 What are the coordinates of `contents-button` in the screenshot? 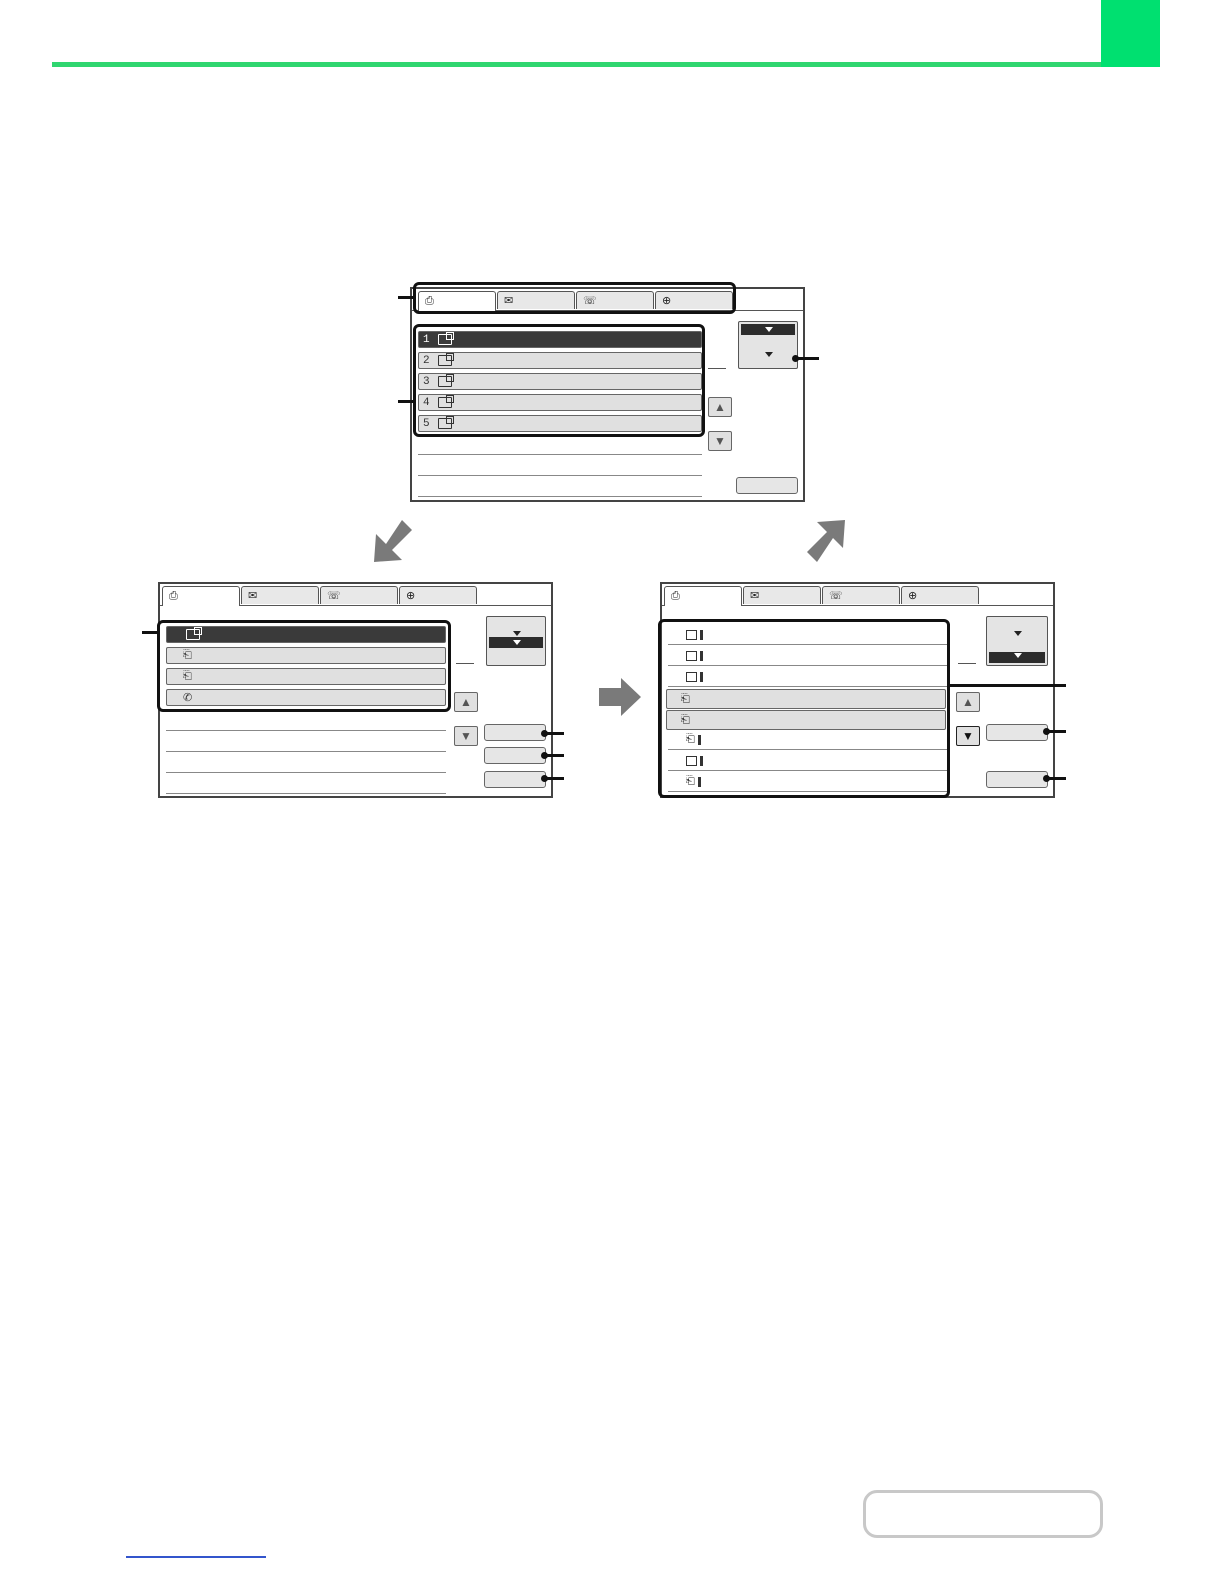 It's located at (983, 1514).